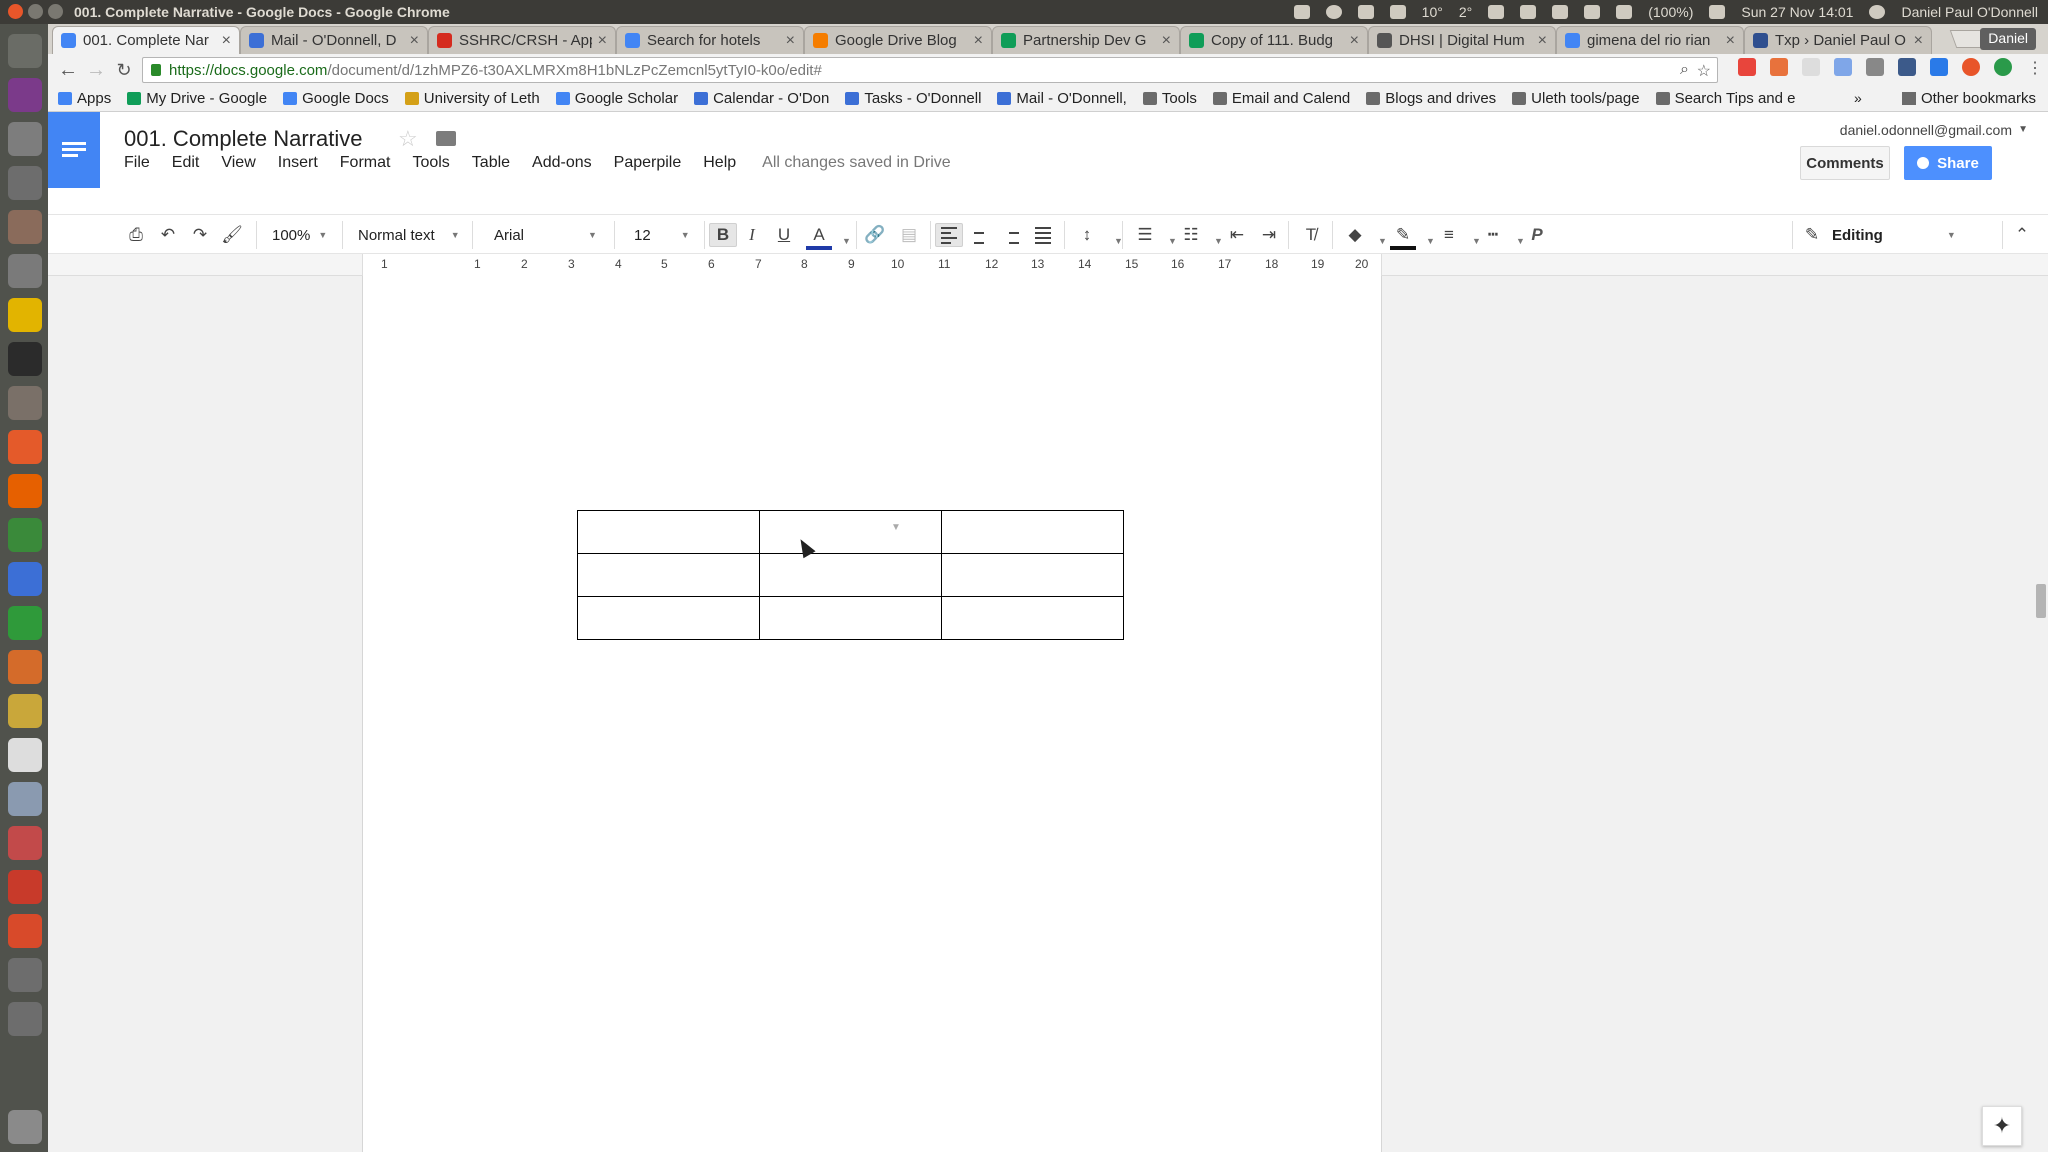 The image size is (2048, 1152). Describe the element at coordinates (875, 235) in the screenshot. I see `link-icon: 🔗` at that location.